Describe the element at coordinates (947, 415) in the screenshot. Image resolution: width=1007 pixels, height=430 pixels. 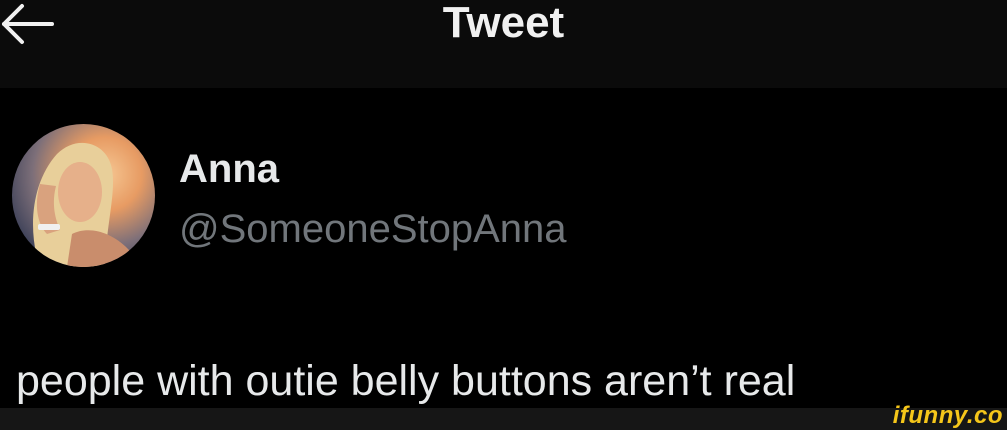
I see `watermark-logo: ifunny.co` at that location.